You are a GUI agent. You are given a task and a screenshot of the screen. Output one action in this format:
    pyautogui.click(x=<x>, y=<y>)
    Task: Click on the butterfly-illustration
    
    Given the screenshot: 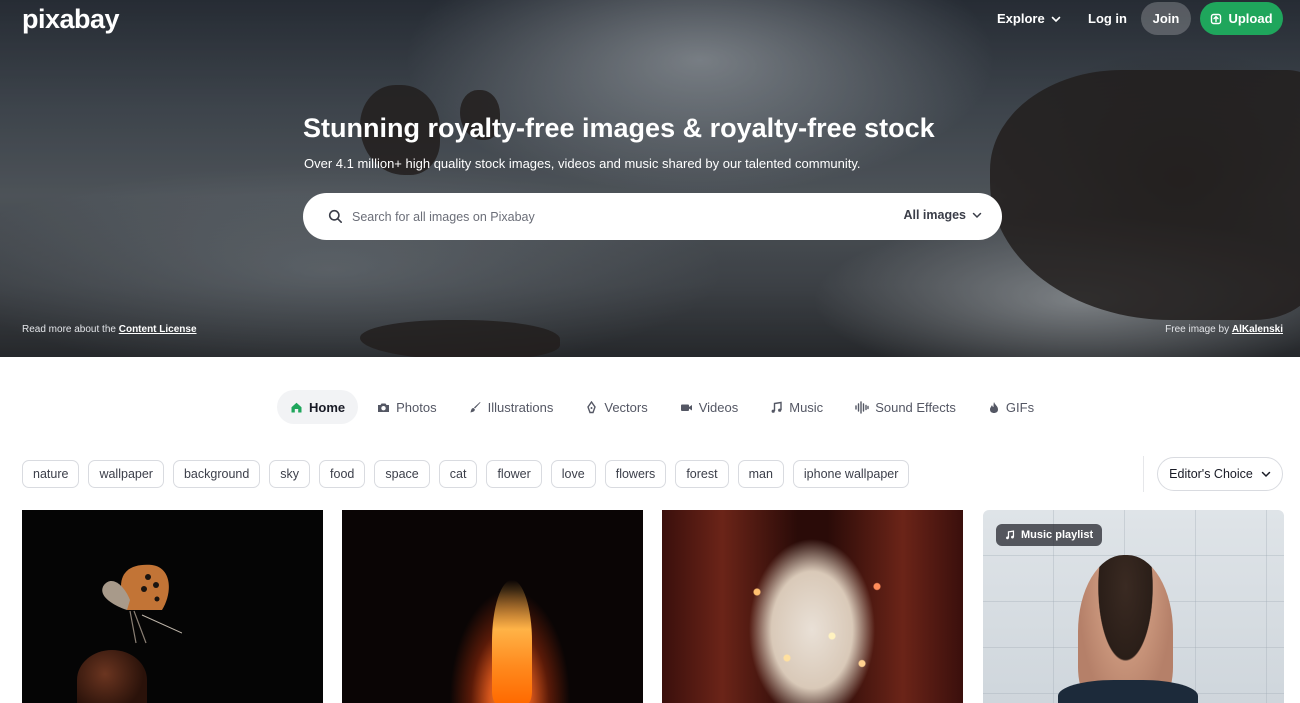 What is the action you would take?
    pyautogui.click(x=142, y=604)
    